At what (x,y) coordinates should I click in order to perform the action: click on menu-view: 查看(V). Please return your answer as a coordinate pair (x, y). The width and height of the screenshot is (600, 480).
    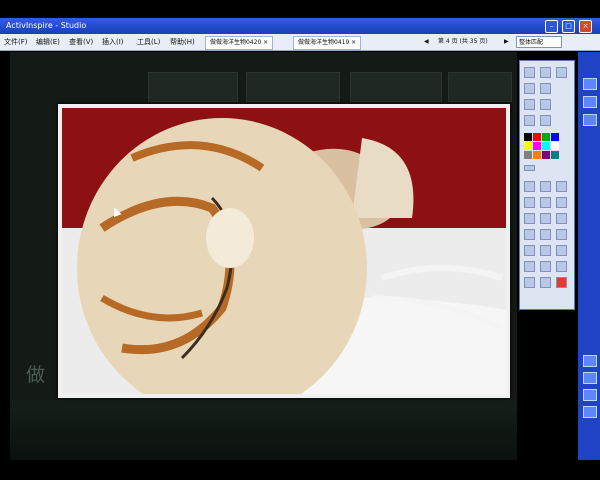
    Looking at the image, I should click on (81, 42).